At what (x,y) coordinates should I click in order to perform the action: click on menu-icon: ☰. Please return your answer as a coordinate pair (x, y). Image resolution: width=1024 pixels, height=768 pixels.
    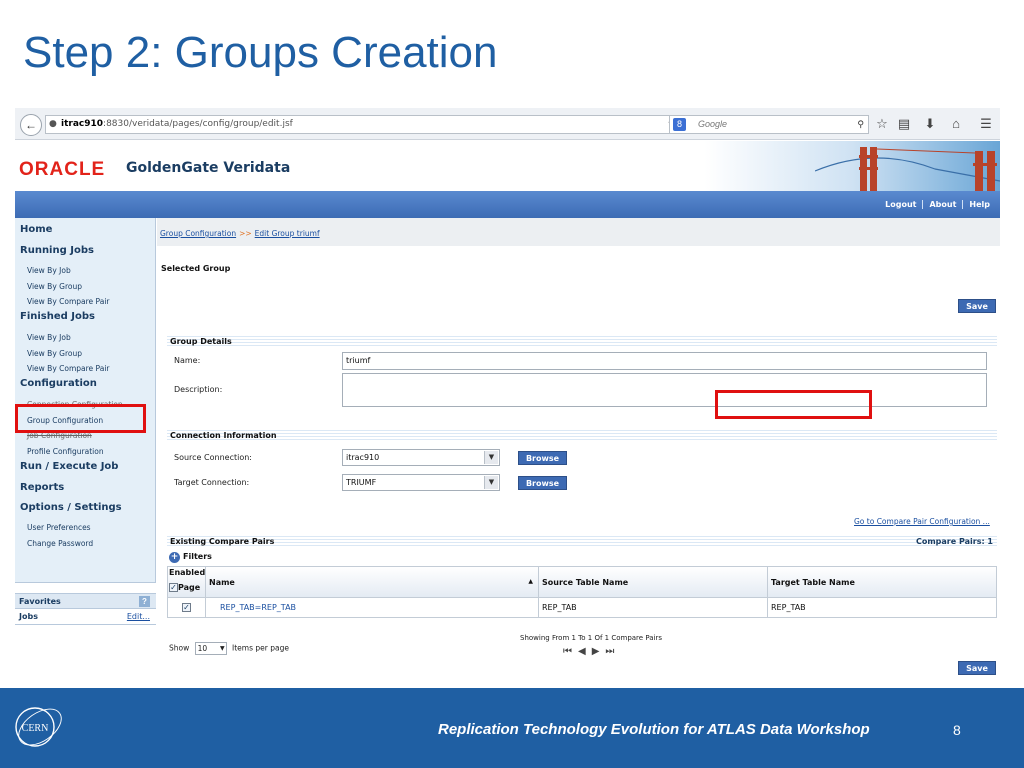
    Looking at the image, I should click on (986, 124).